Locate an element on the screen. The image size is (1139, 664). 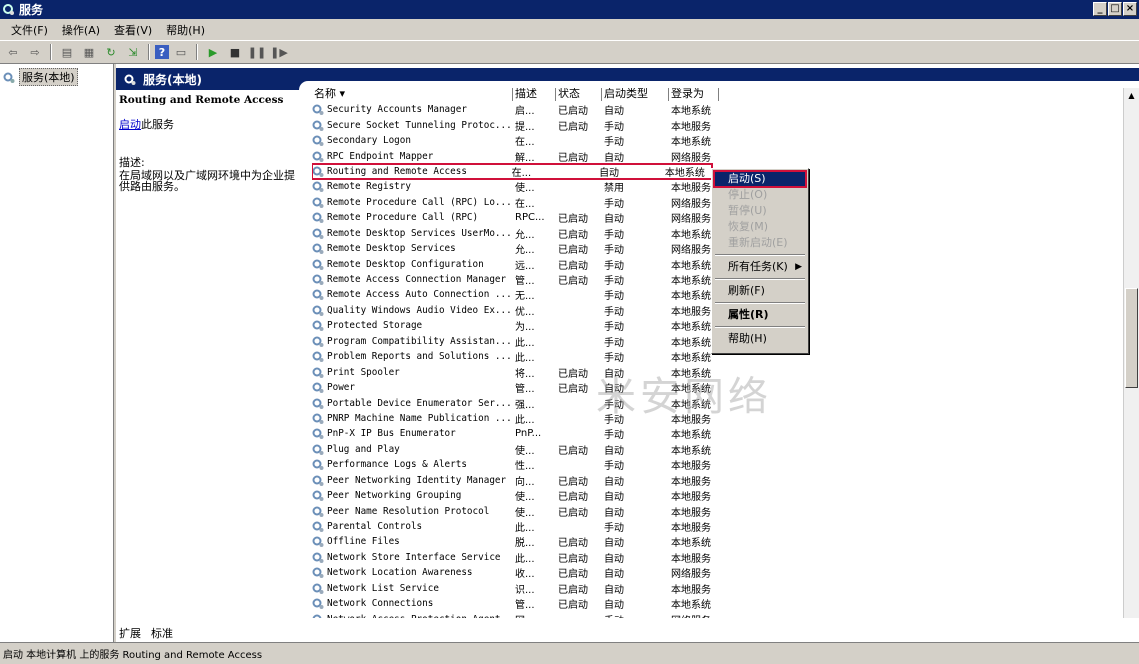
service-row: Routing and Remote Access 在... 自动 本地系统 is located at coordinates (512, 171).